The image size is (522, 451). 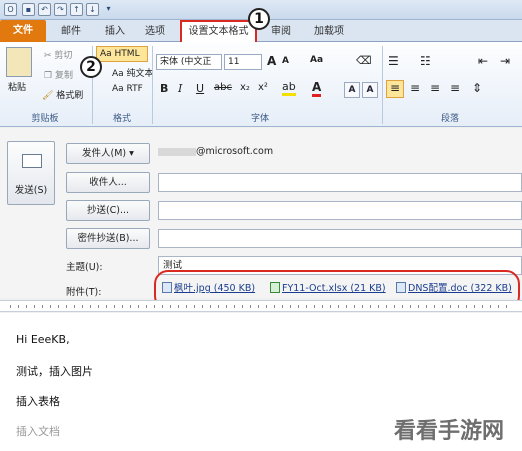 What do you see at coordinates (49, 76) in the screenshot?
I see `copy-icon: ❐` at bounding box center [49, 76].